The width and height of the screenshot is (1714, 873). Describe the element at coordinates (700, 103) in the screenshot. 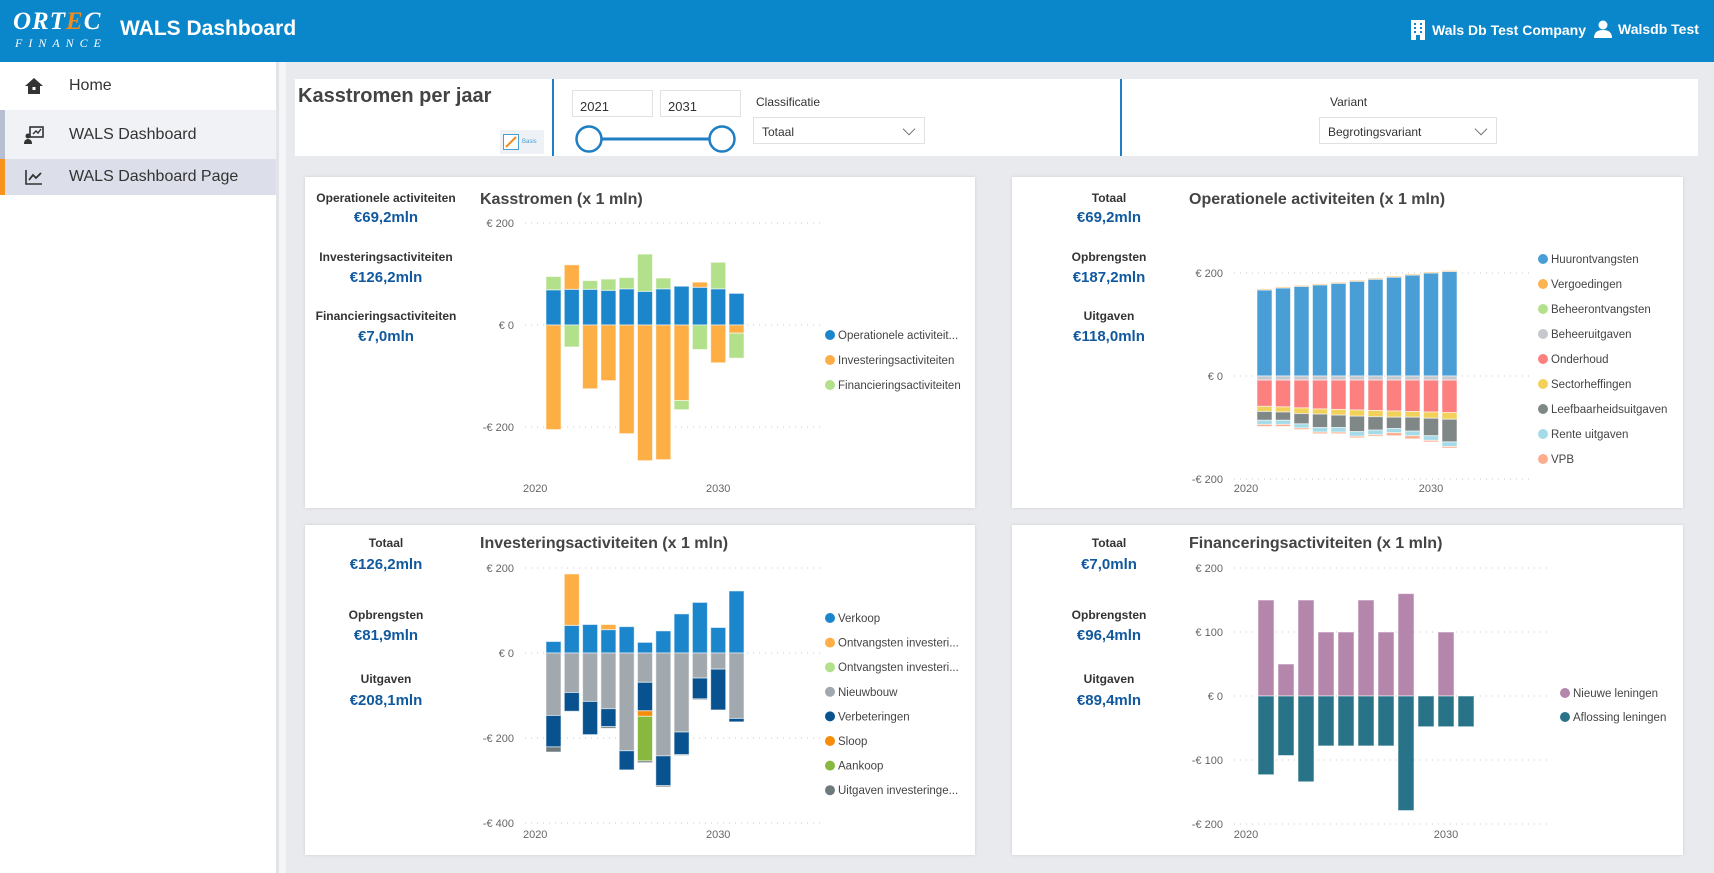

I see `year-to-input: 2031` at that location.